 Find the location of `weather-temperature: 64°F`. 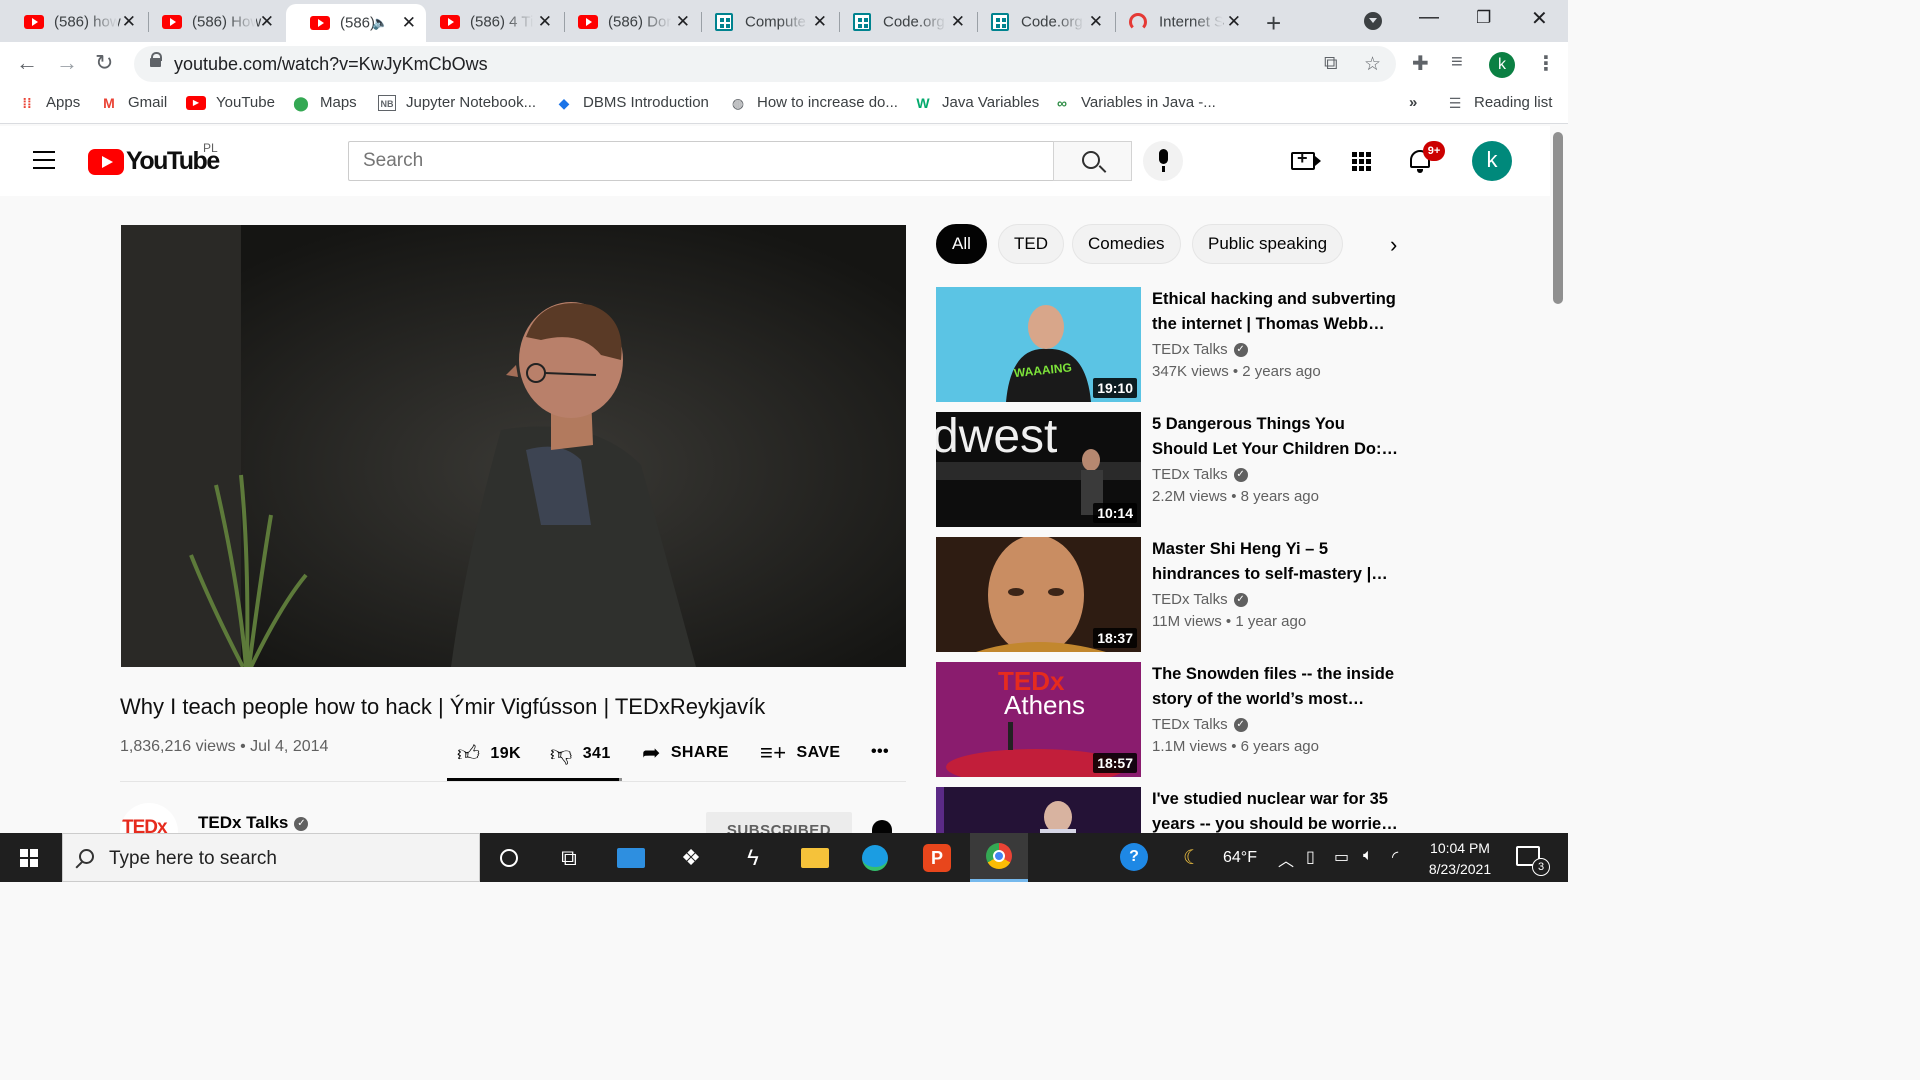

weather-temperature: 64°F is located at coordinates (1240, 858).